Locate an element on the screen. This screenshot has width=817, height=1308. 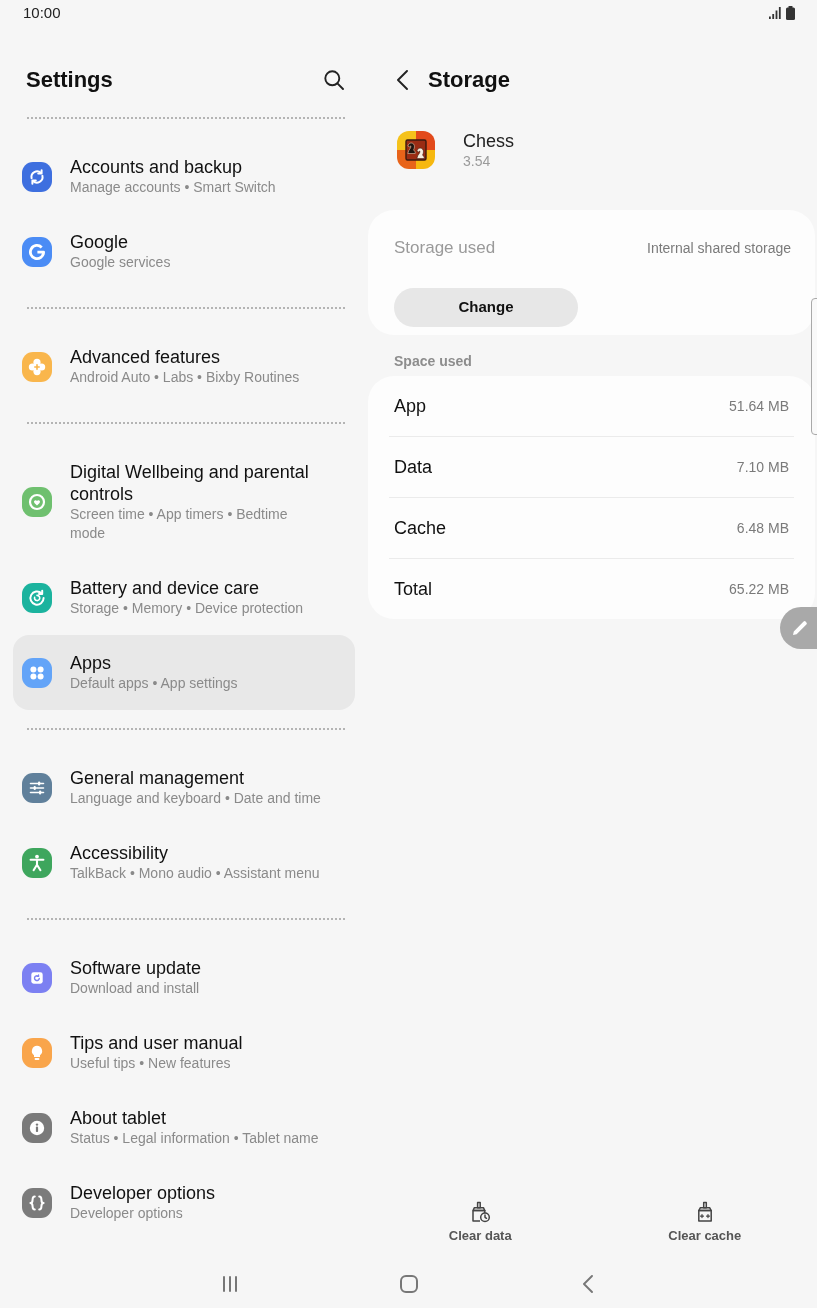
item-subtitle: Useful tips • New features is located at coordinates (151, 1063).